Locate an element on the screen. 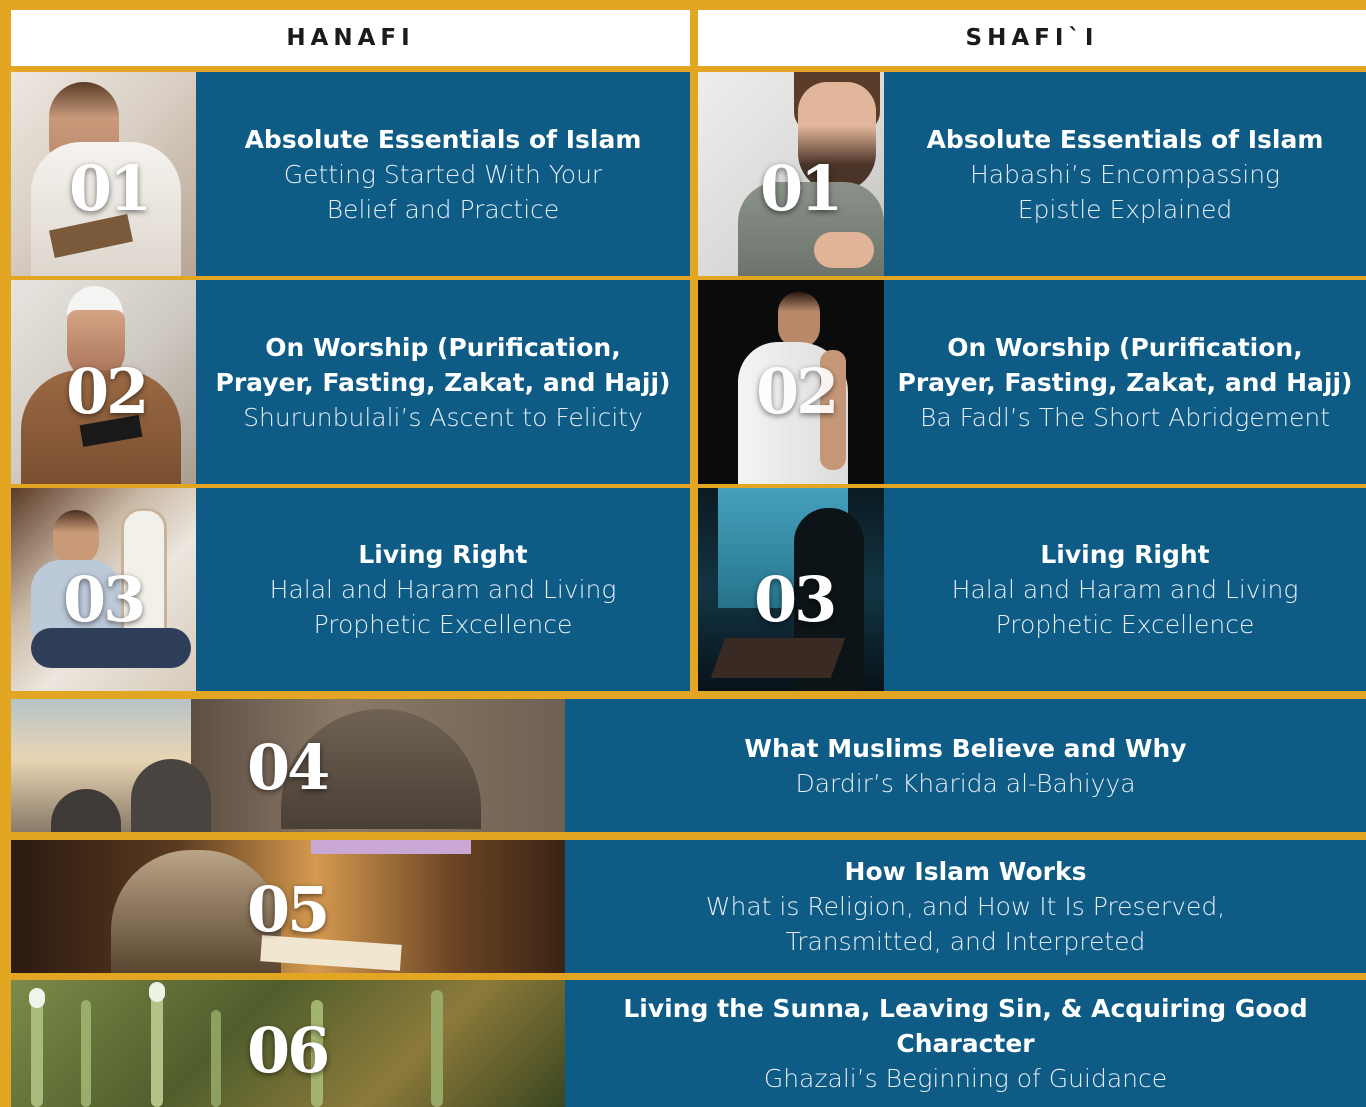 This screenshot has height=1107, width=1366. course-subtitle-line2: Transmitted, and Interpreted is located at coordinates (965, 941).